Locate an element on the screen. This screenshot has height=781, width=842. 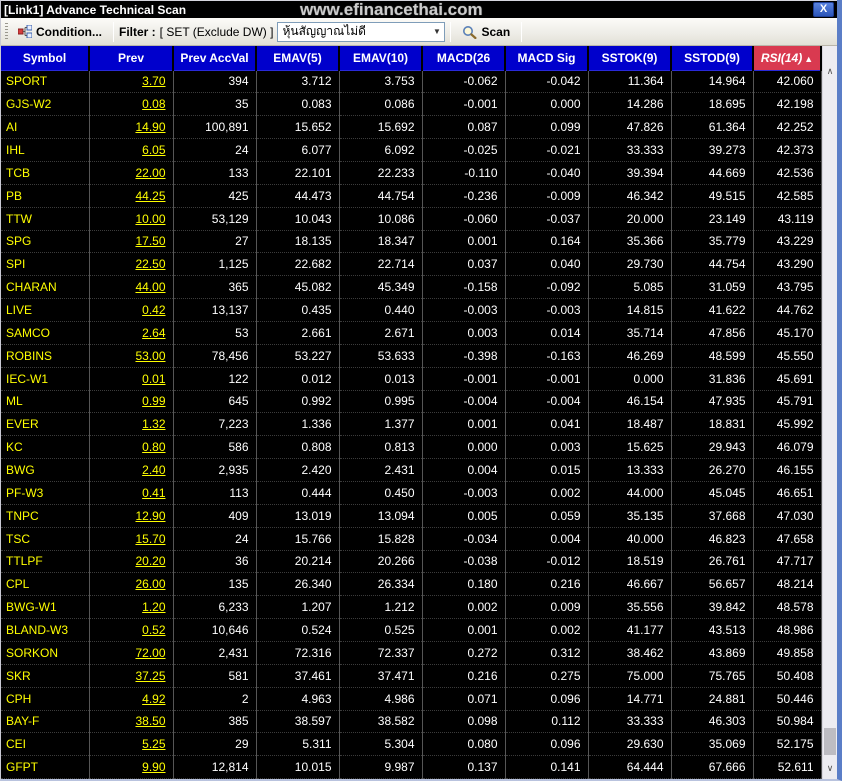
prev-price-link: 0.41 is located at coordinates (153, 493).